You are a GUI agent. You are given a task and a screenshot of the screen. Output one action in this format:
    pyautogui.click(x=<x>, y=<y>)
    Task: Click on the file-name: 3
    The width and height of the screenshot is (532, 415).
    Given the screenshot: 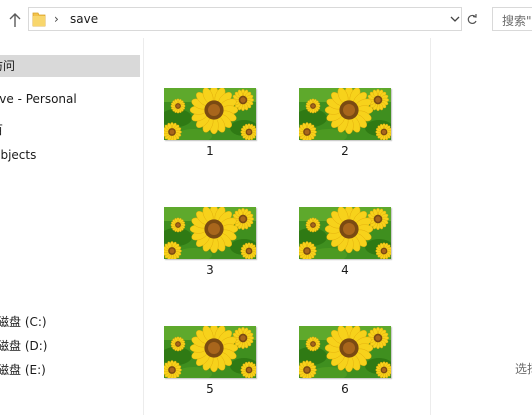 What is the action you would take?
    pyautogui.click(x=210, y=270)
    